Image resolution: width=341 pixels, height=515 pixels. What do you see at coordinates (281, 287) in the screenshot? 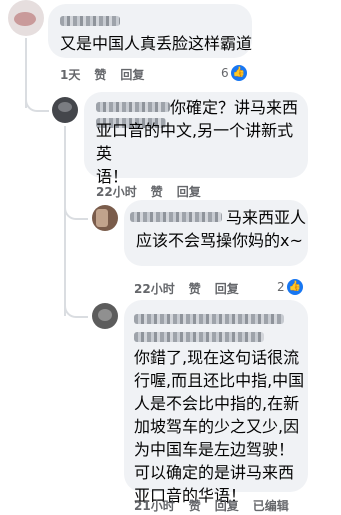
I see `reaction-count: 2` at bounding box center [281, 287].